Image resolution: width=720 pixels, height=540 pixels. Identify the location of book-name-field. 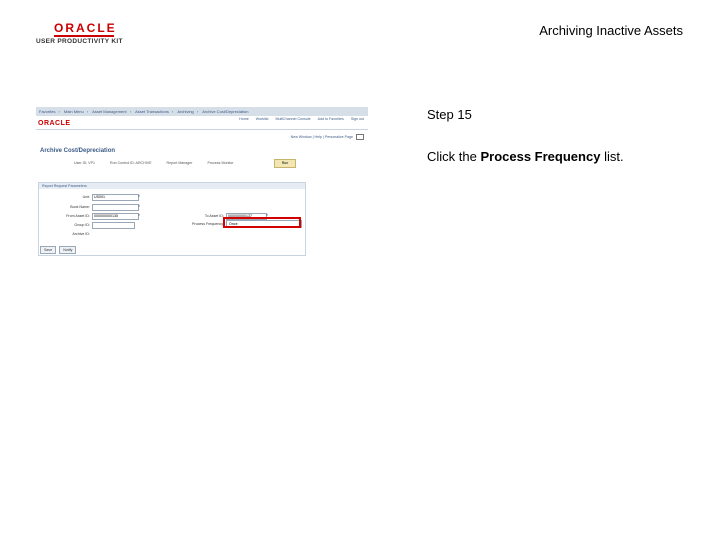
(115, 207).